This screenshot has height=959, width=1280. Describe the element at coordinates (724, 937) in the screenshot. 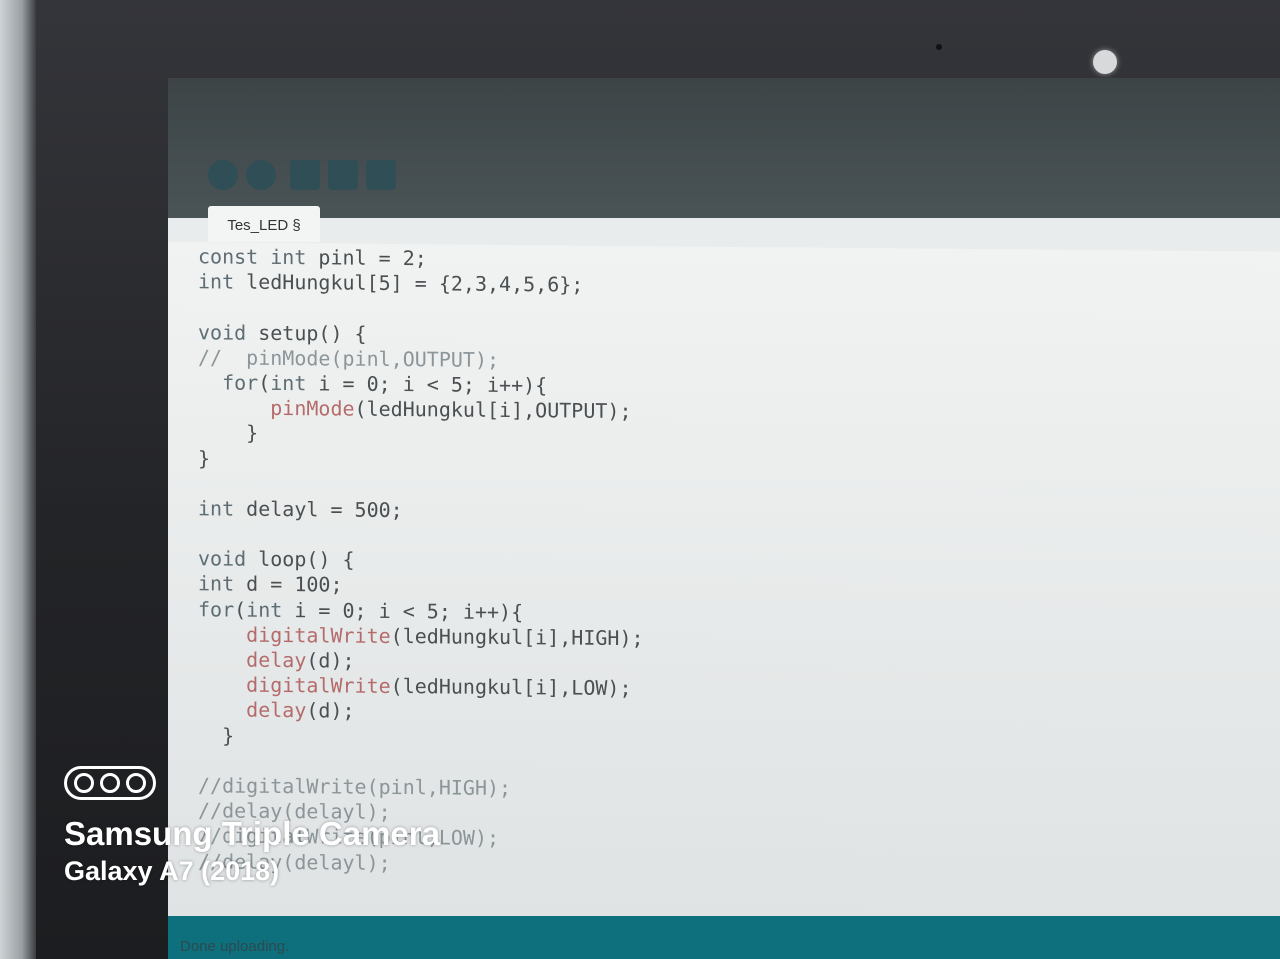

I see `status-bar: Done uploading.` at that location.